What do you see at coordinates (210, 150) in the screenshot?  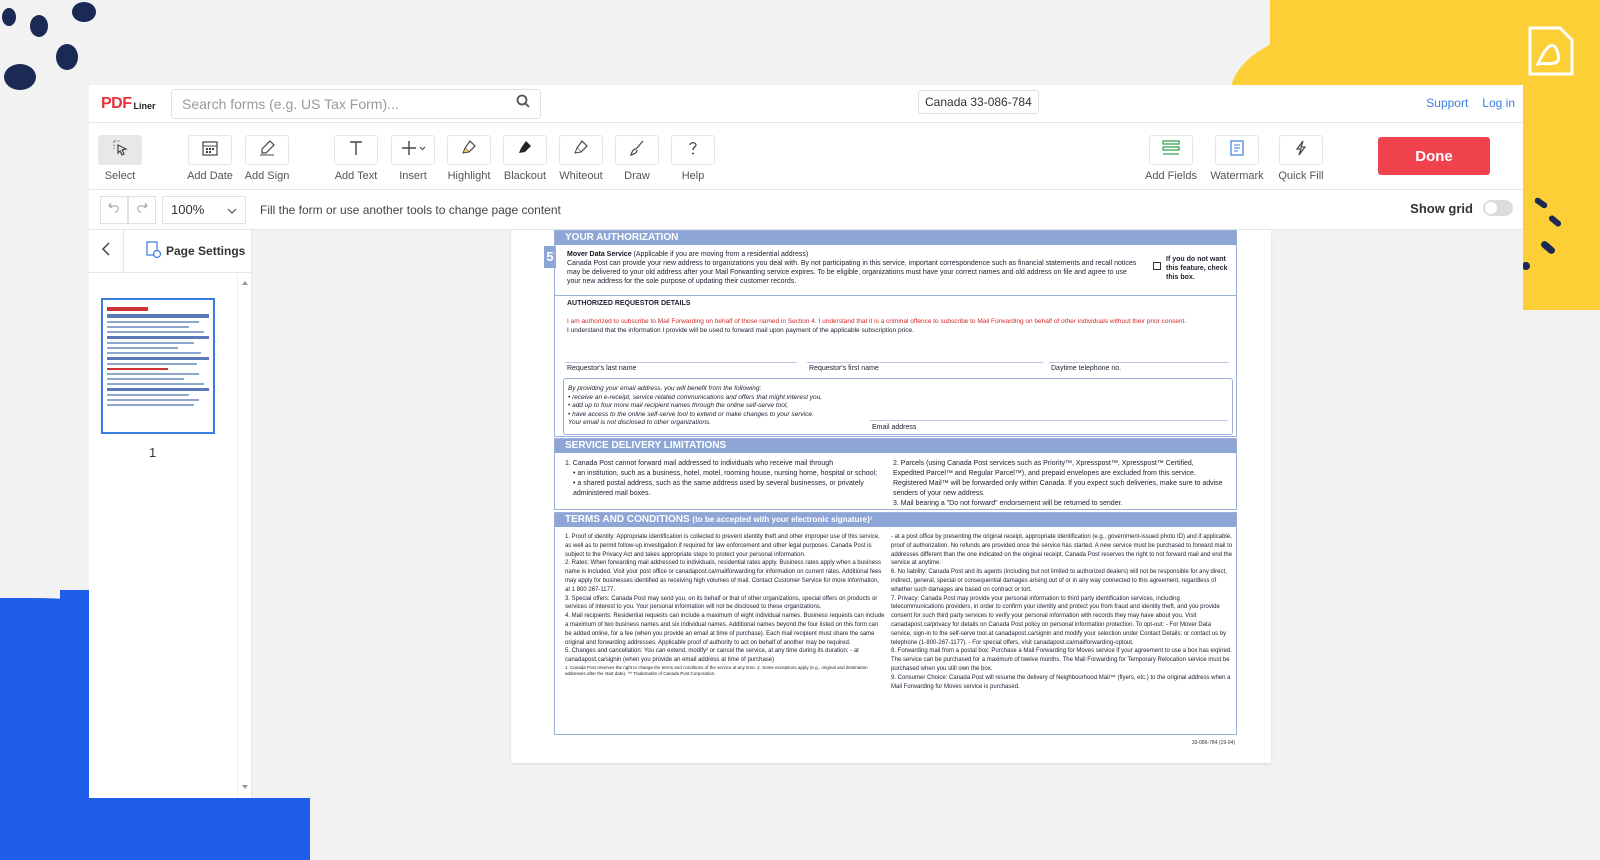 I see `calendar-icon` at bounding box center [210, 150].